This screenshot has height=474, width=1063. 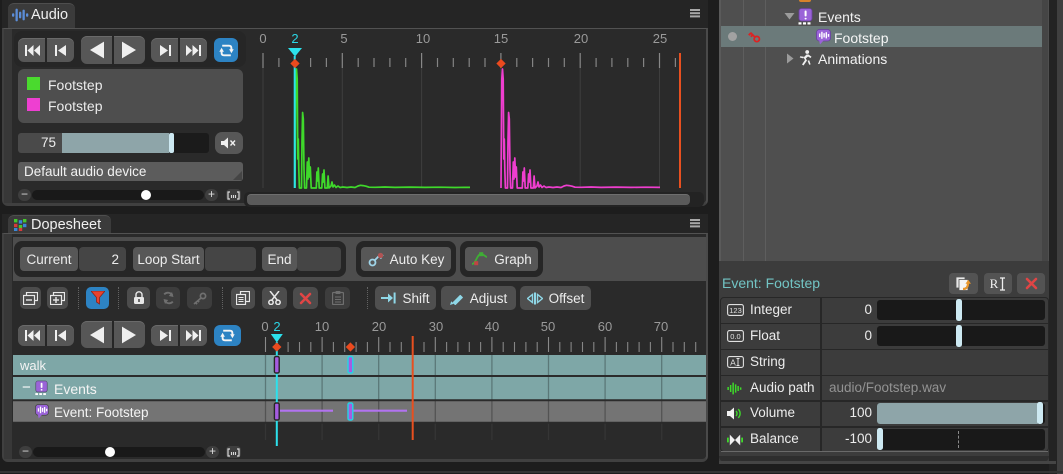 I want to click on svg-text: 123, so click(x=735, y=310).